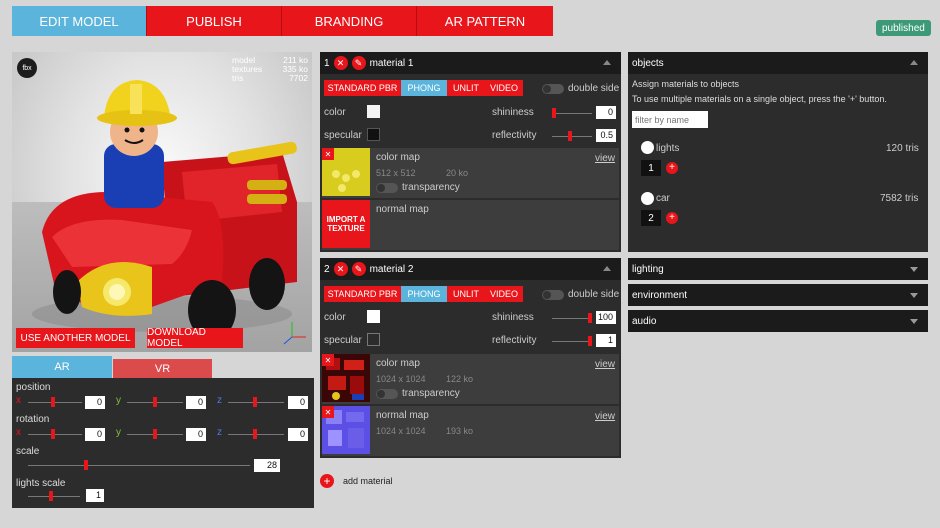 This screenshot has width=940, height=528. What do you see at coordinates (95, 434) in the screenshot?
I see `rotation-x-input: 0` at bounding box center [95, 434].